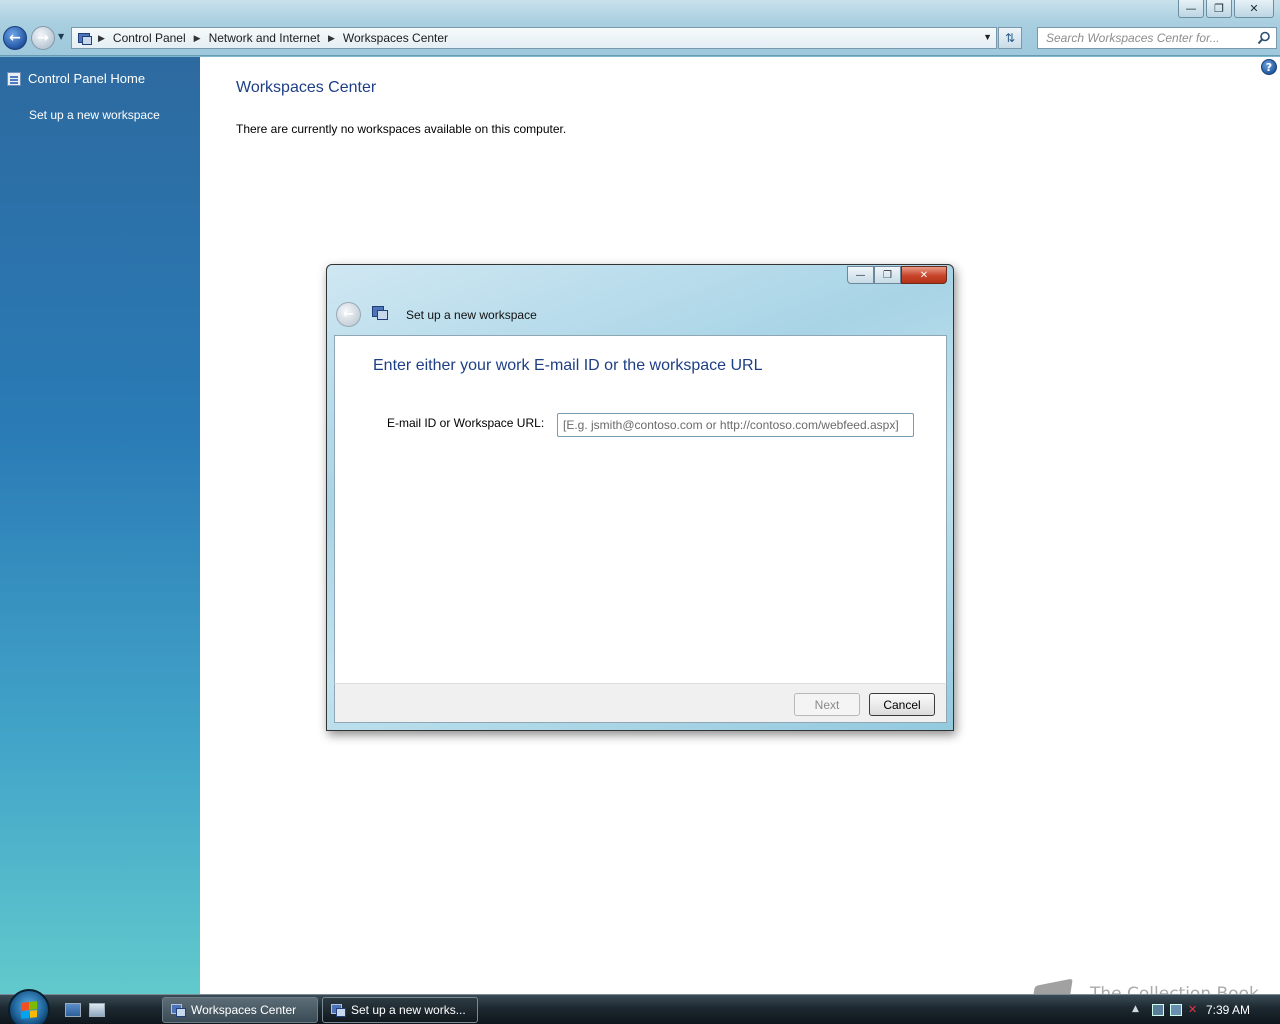 This screenshot has height=1024, width=1280. I want to click on refresh-icon: ⇅, so click(1010, 38).